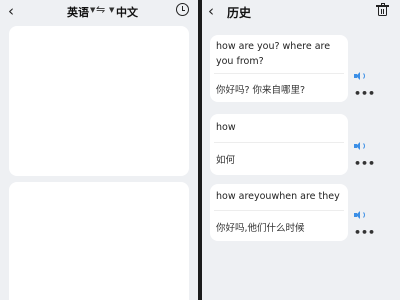  Describe the element at coordinates (239, 13) in the screenshot. I see `page-title: 历史` at that location.